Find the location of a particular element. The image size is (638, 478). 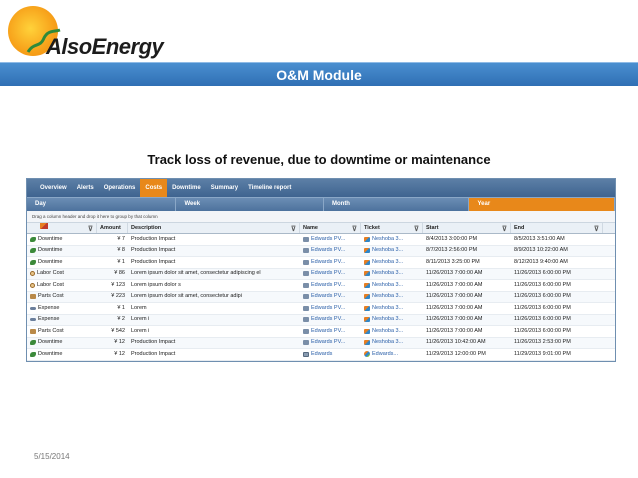

description-column-header: Description ⊽ is located at coordinates (214, 228).